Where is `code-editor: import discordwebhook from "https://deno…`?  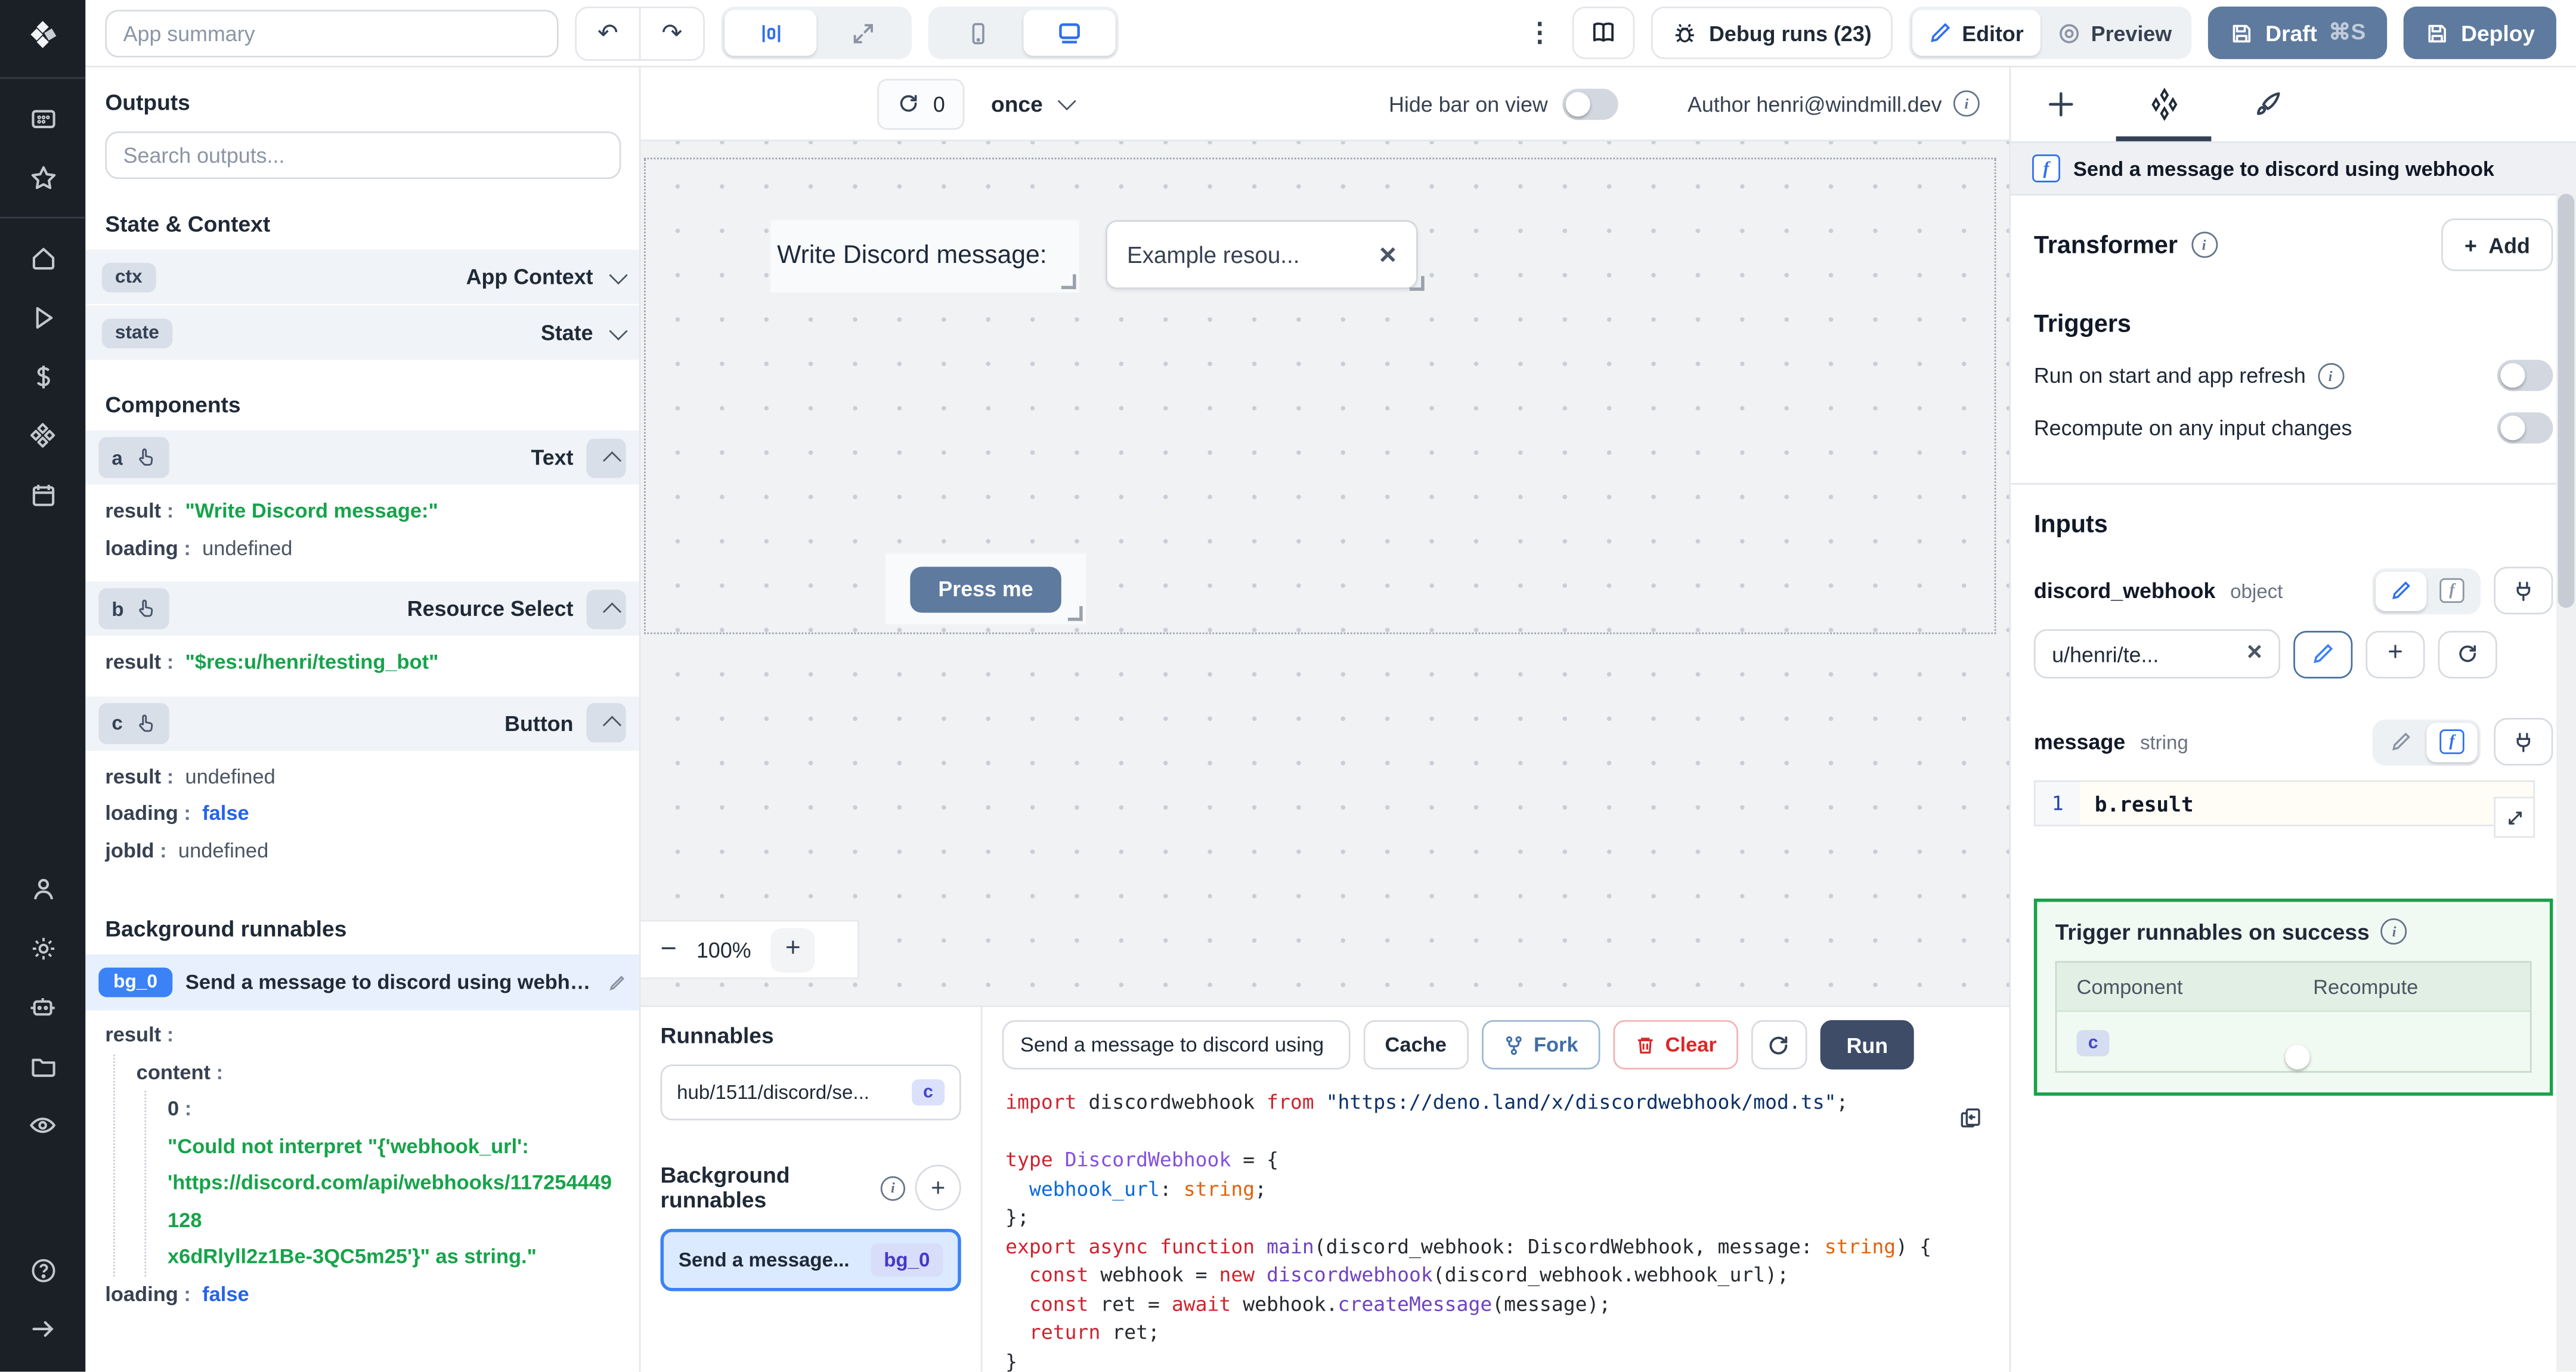 code-editor: import discordwebhook from "https://deno… is located at coordinates (1497, 1225).